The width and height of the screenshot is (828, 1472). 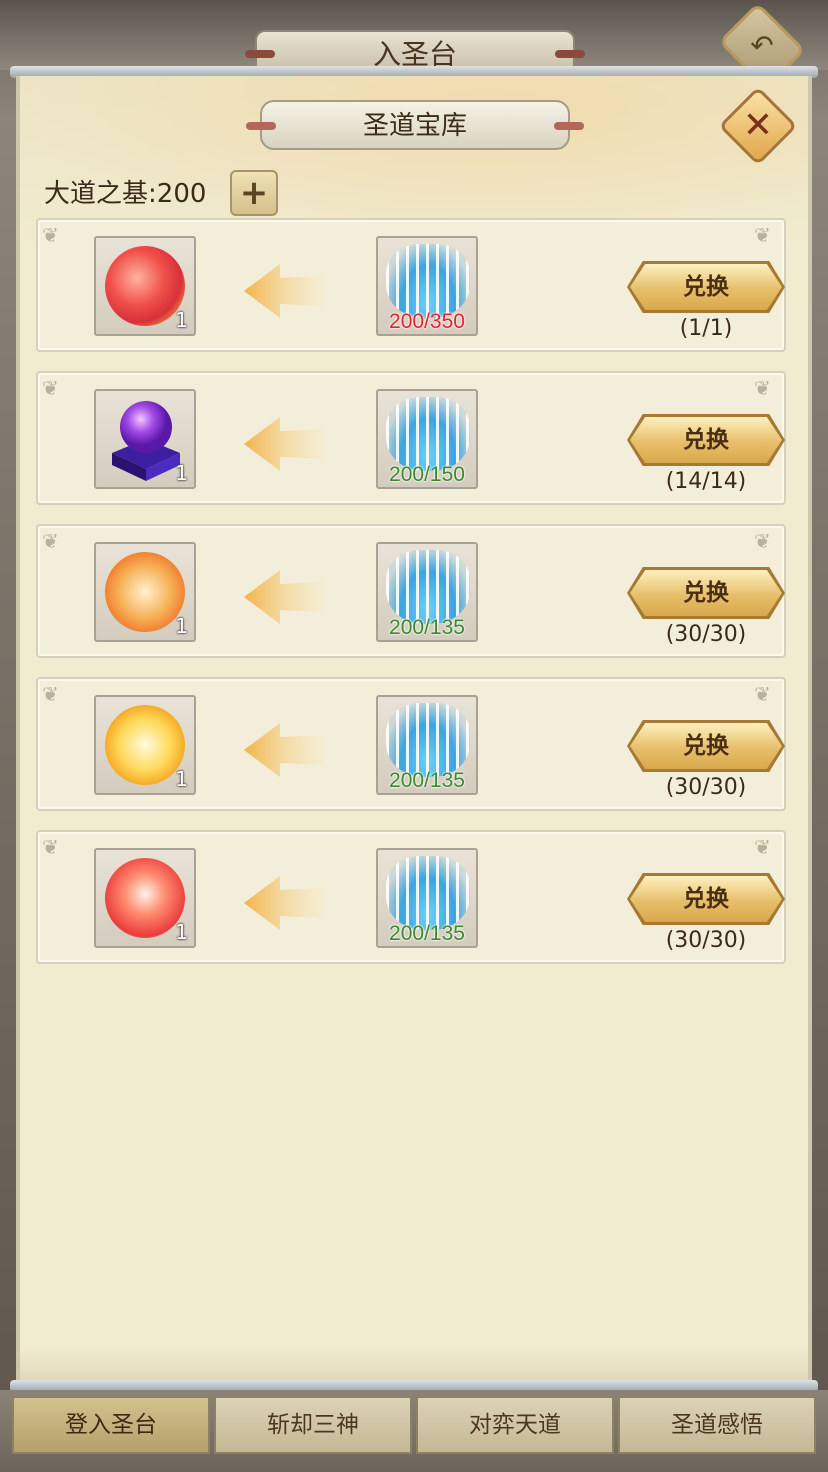 What do you see at coordinates (515, 1425) in the screenshot?
I see `tab-play-heaven: 对弈天道` at bounding box center [515, 1425].